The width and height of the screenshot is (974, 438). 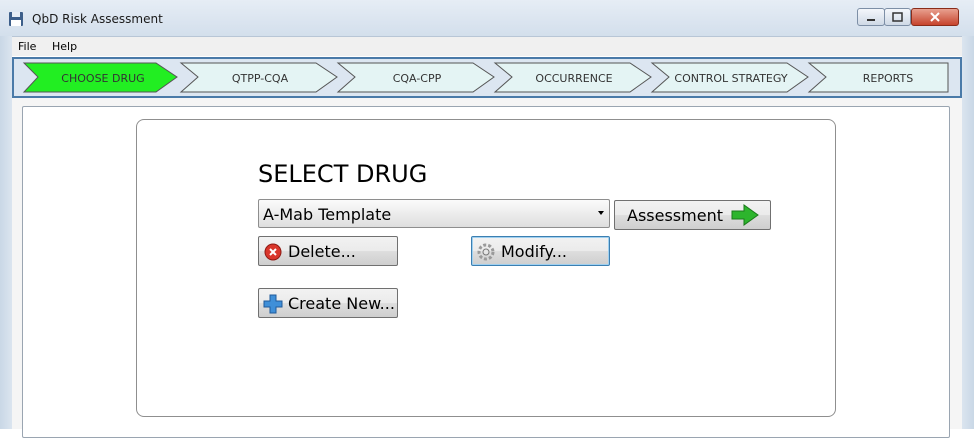 What do you see at coordinates (97, 19) in the screenshot?
I see `window-title: QbD Risk Assessment` at bounding box center [97, 19].